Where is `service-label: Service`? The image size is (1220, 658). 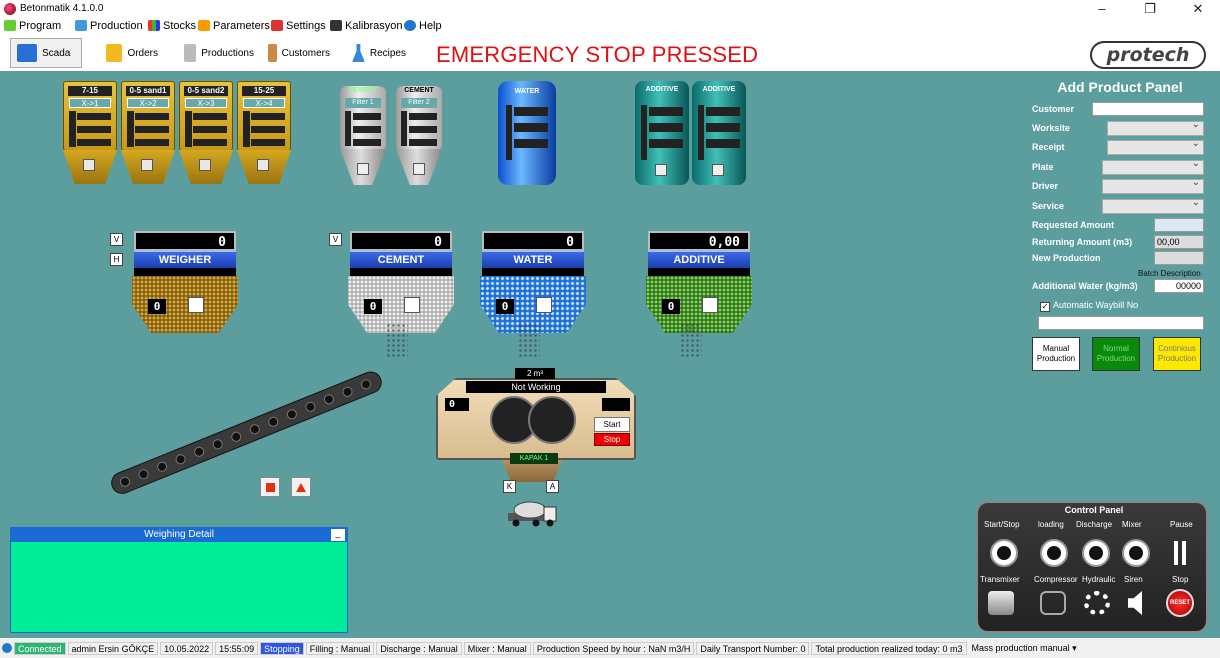 service-label: Service is located at coordinates (1048, 206).